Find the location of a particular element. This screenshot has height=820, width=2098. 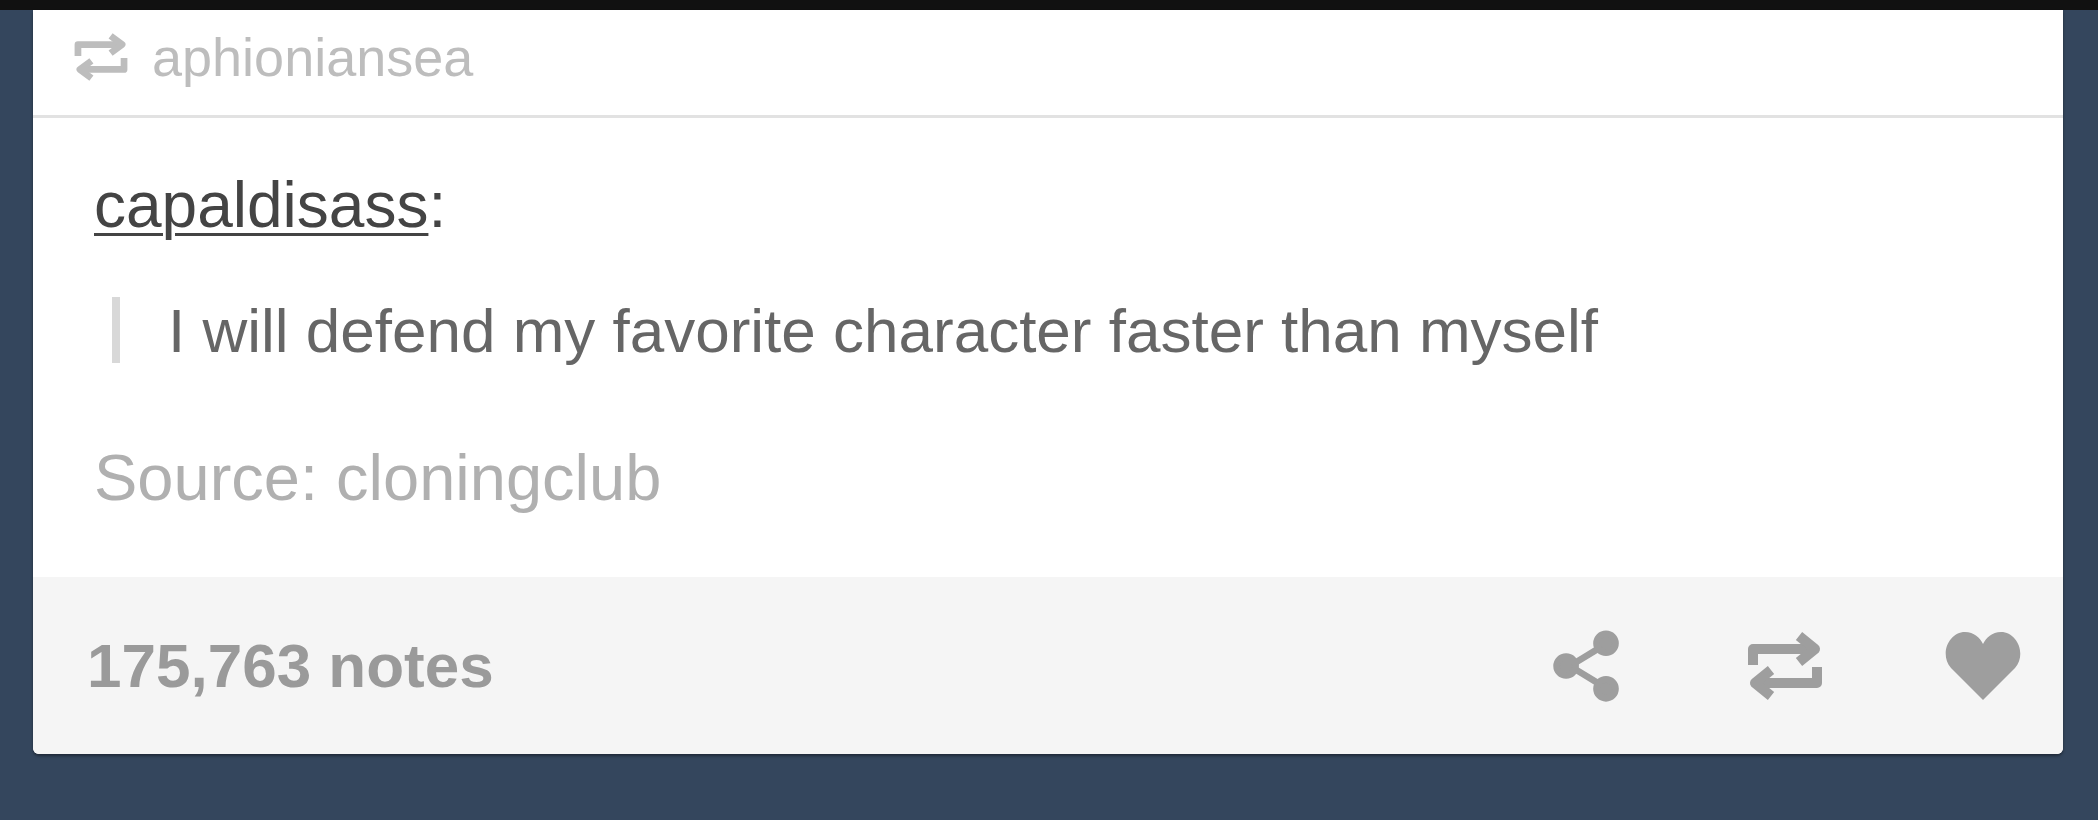

author-colon: : is located at coordinates (437, 205).